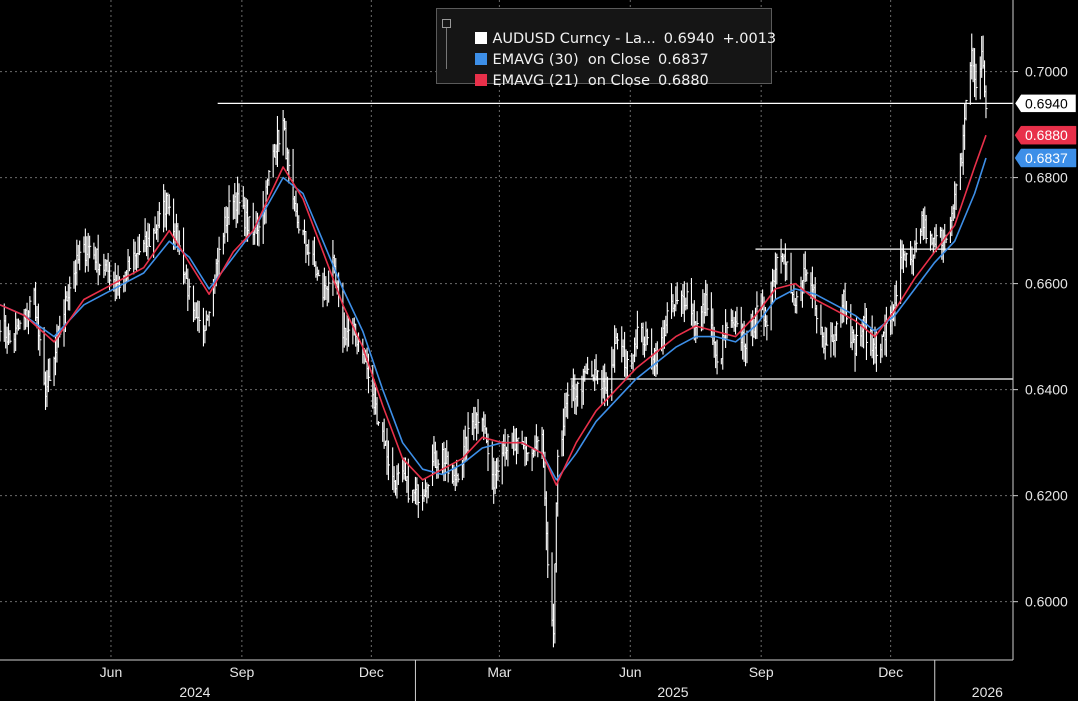  I want to click on value-label-text: 0.6880, so click(1046, 135).